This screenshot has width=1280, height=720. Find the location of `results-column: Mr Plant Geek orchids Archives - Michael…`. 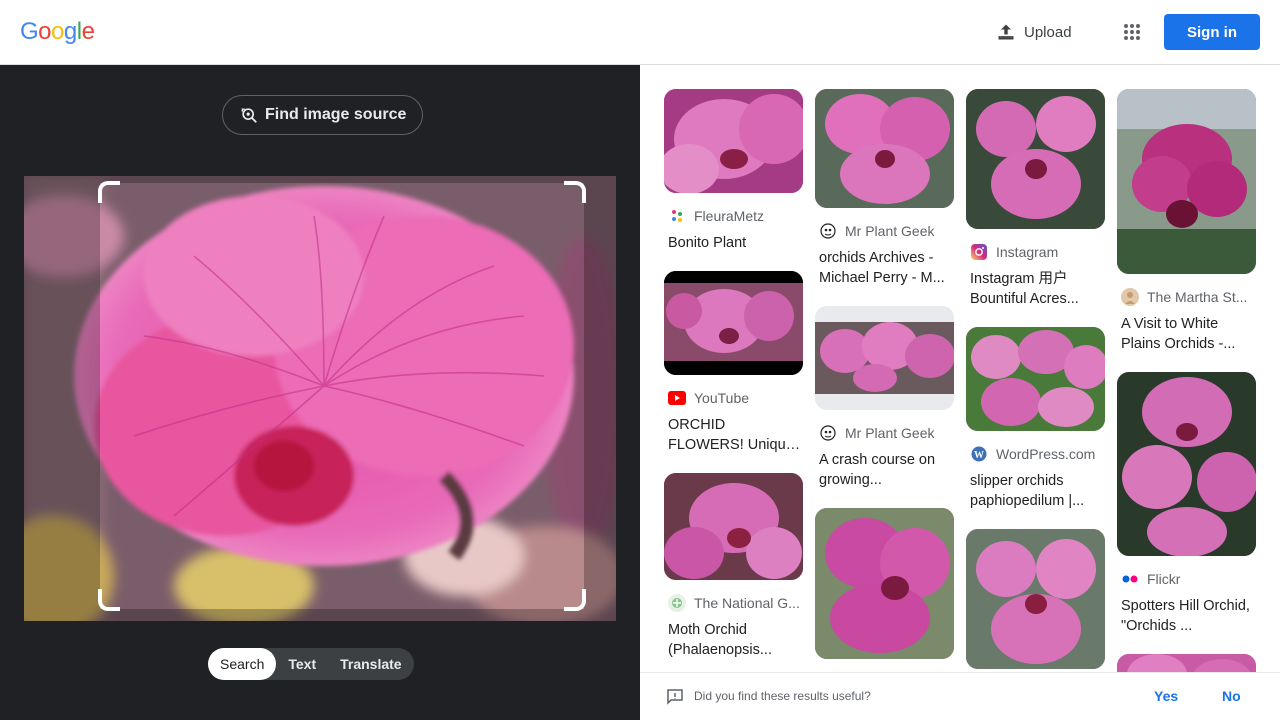

results-column: Mr Plant Geek orchids Archives - Michael… is located at coordinates (884, 380).